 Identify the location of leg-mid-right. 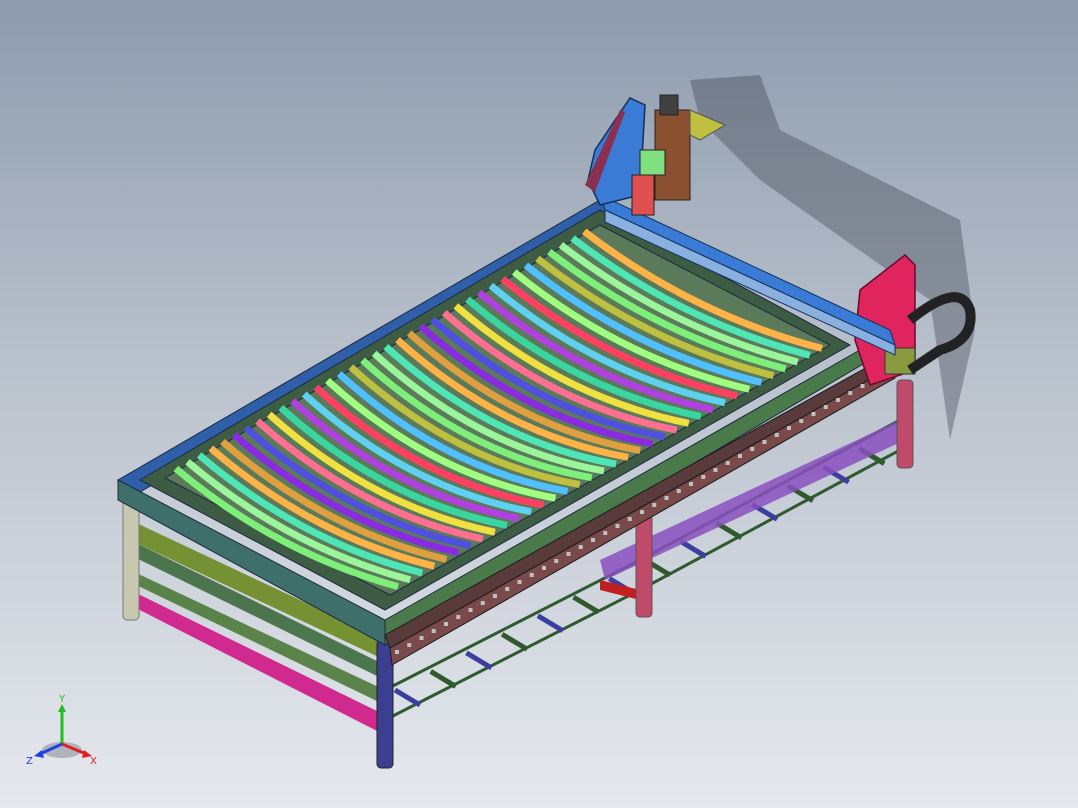
(644, 566).